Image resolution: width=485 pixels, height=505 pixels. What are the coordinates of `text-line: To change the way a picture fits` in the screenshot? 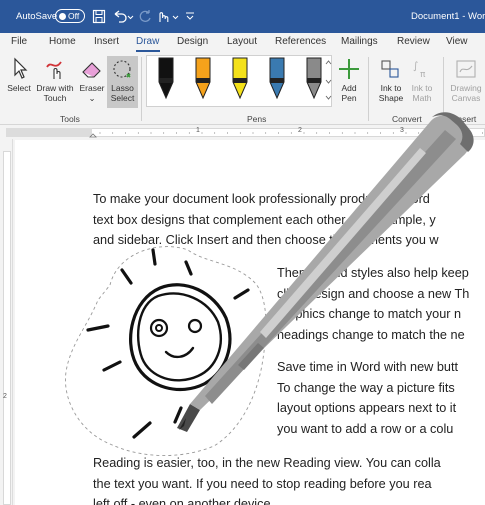 It's located at (366, 387).